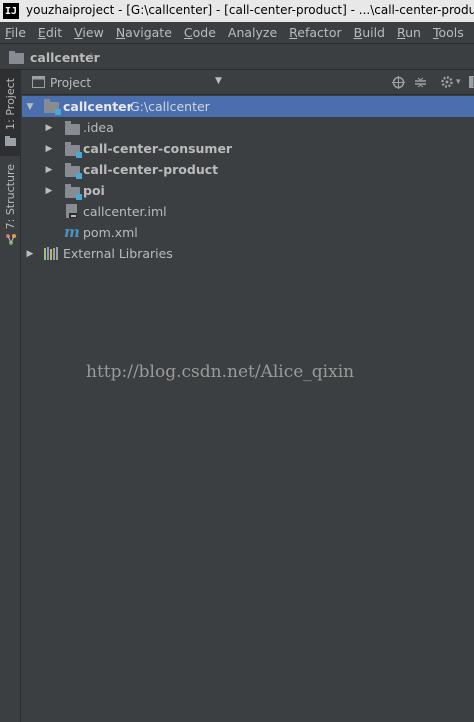  I want to click on menu-view: View, so click(89, 32).